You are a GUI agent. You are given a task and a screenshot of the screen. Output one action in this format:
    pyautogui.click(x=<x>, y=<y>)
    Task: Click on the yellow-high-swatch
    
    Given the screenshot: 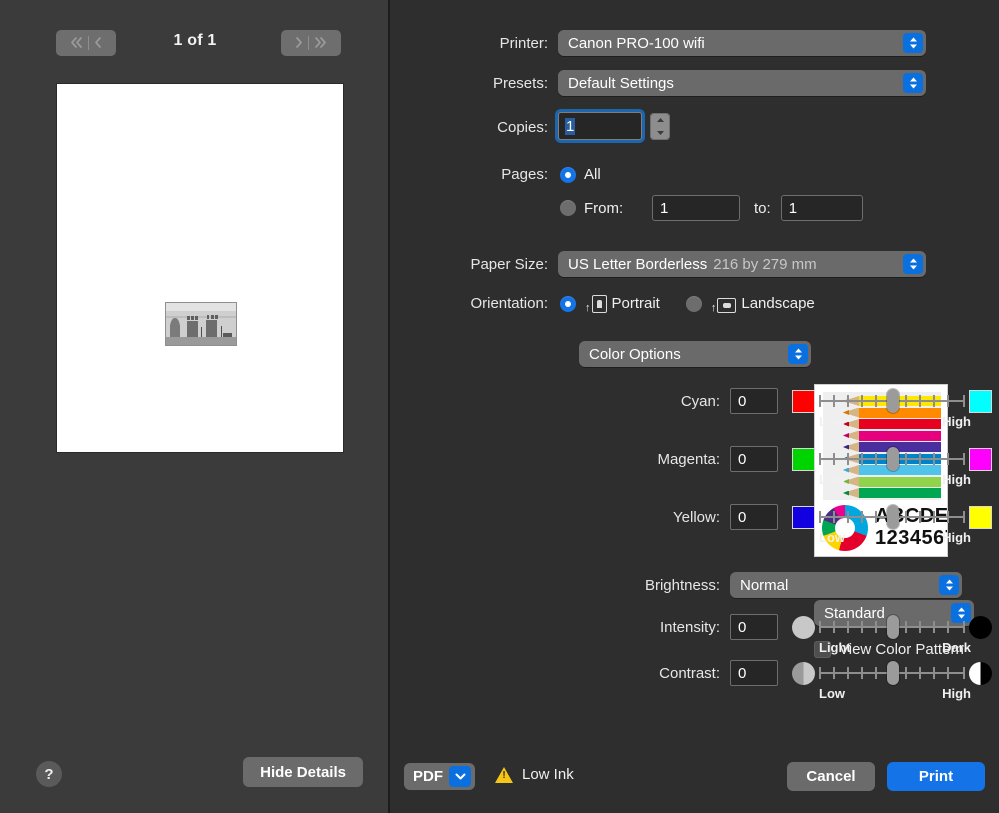 What is the action you would take?
    pyautogui.click(x=980, y=517)
    